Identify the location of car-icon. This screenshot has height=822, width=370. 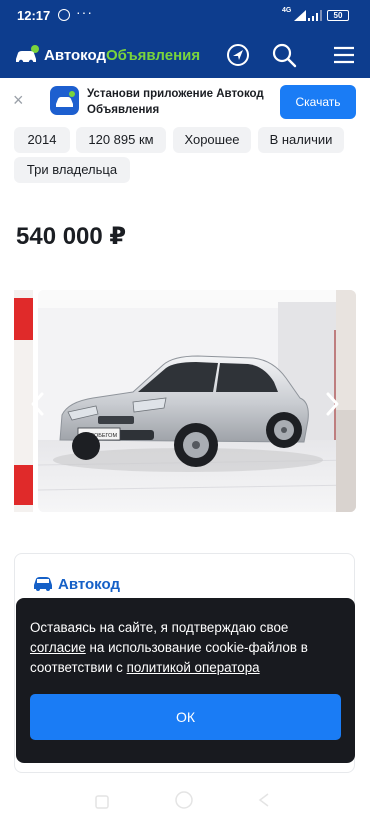
(43, 584).